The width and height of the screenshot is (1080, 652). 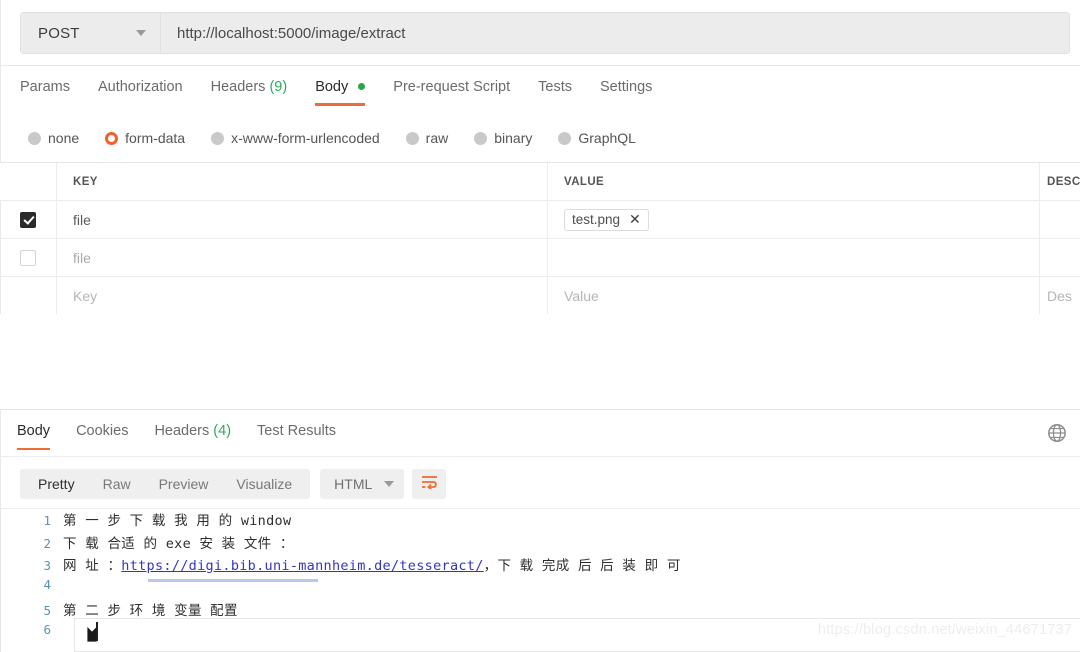 What do you see at coordinates (540, 543) in the screenshot?
I see `code-line: 2 下 载 合适 的 exe 安 装 文件 ：` at bounding box center [540, 543].